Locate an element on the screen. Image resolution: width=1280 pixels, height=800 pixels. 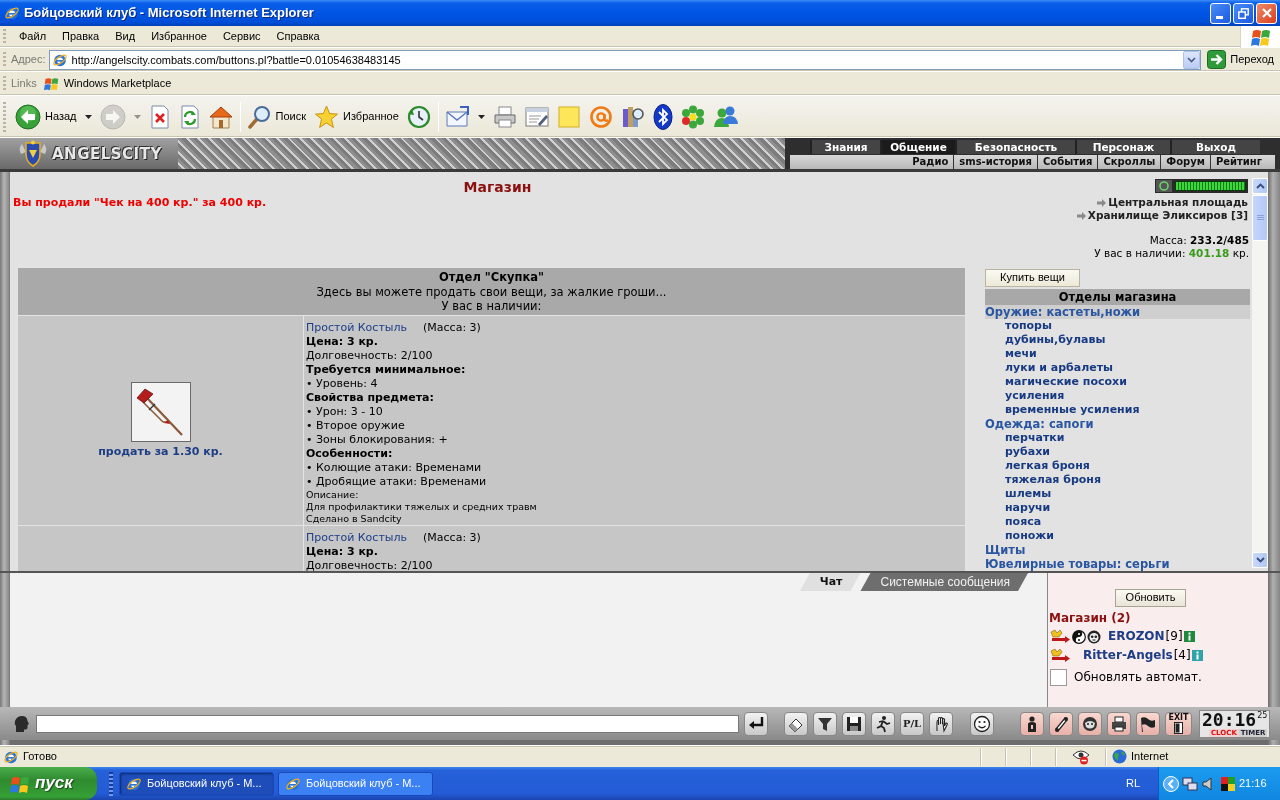
nav-tab: Общение is located at coordinates (917, 147).